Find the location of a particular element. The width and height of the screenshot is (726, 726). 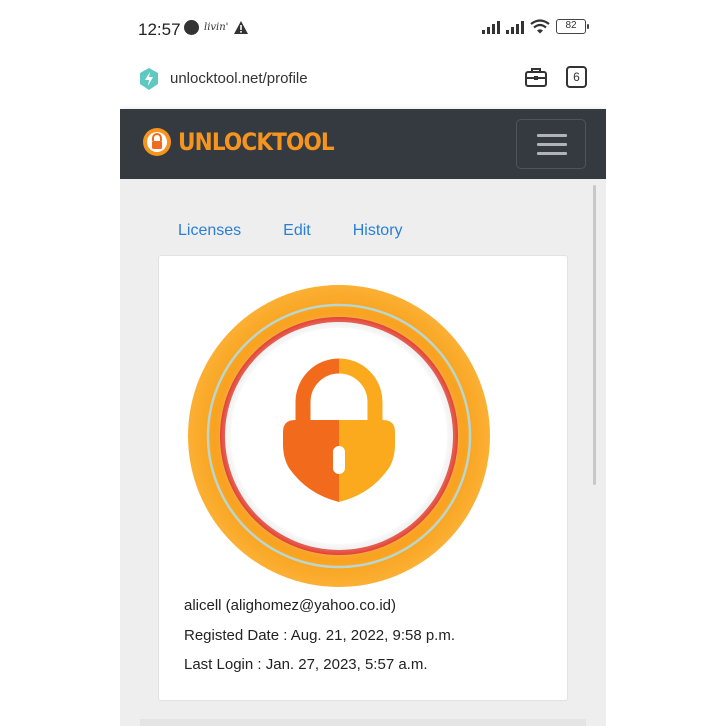

registered-date: Registed Date : Aug. 21, 2022, 9:58 p.m. is located at coordinates (320, 635).